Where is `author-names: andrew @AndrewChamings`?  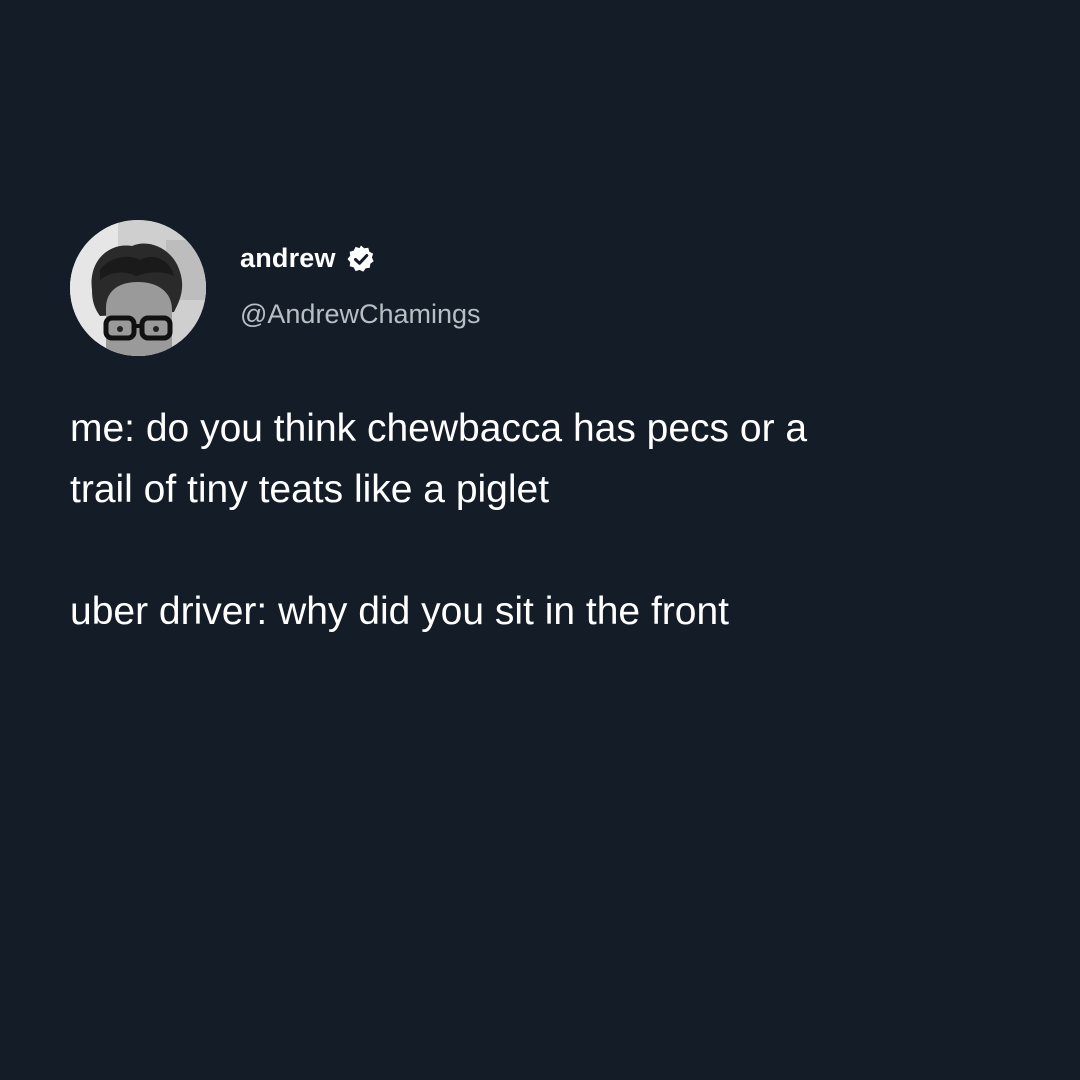
author-names: andrew @AndrewChamings is located at coordinates (360, 286).